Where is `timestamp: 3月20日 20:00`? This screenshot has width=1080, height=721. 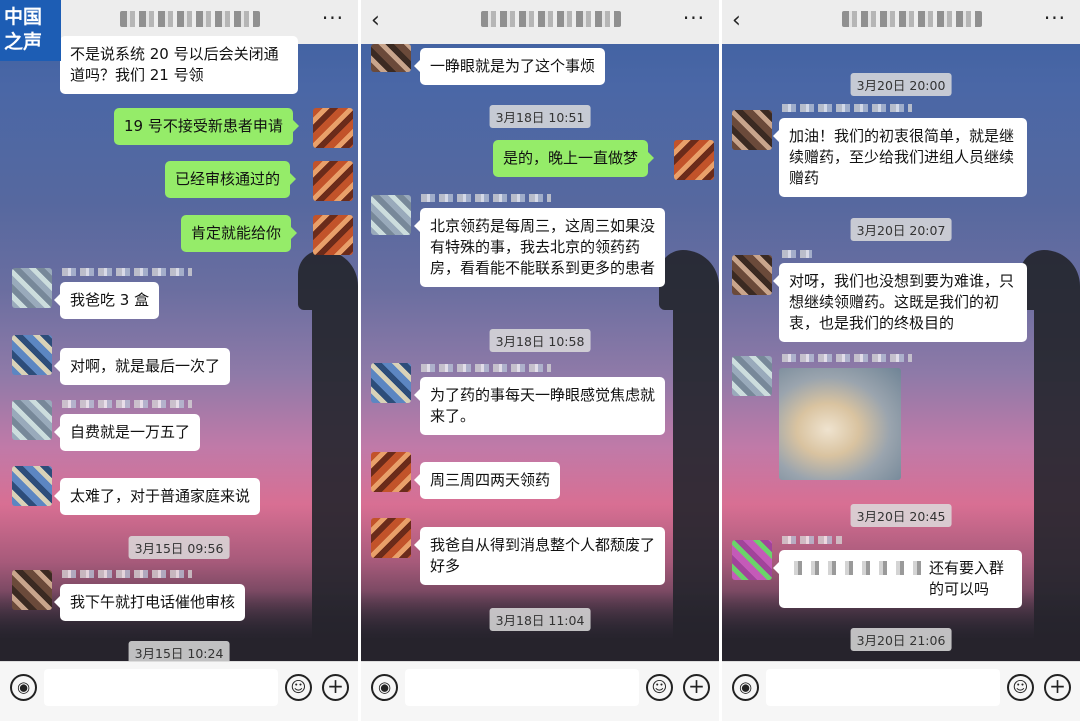
timestamp: 3月20日 20:00 is located at coordinates (901, 84).